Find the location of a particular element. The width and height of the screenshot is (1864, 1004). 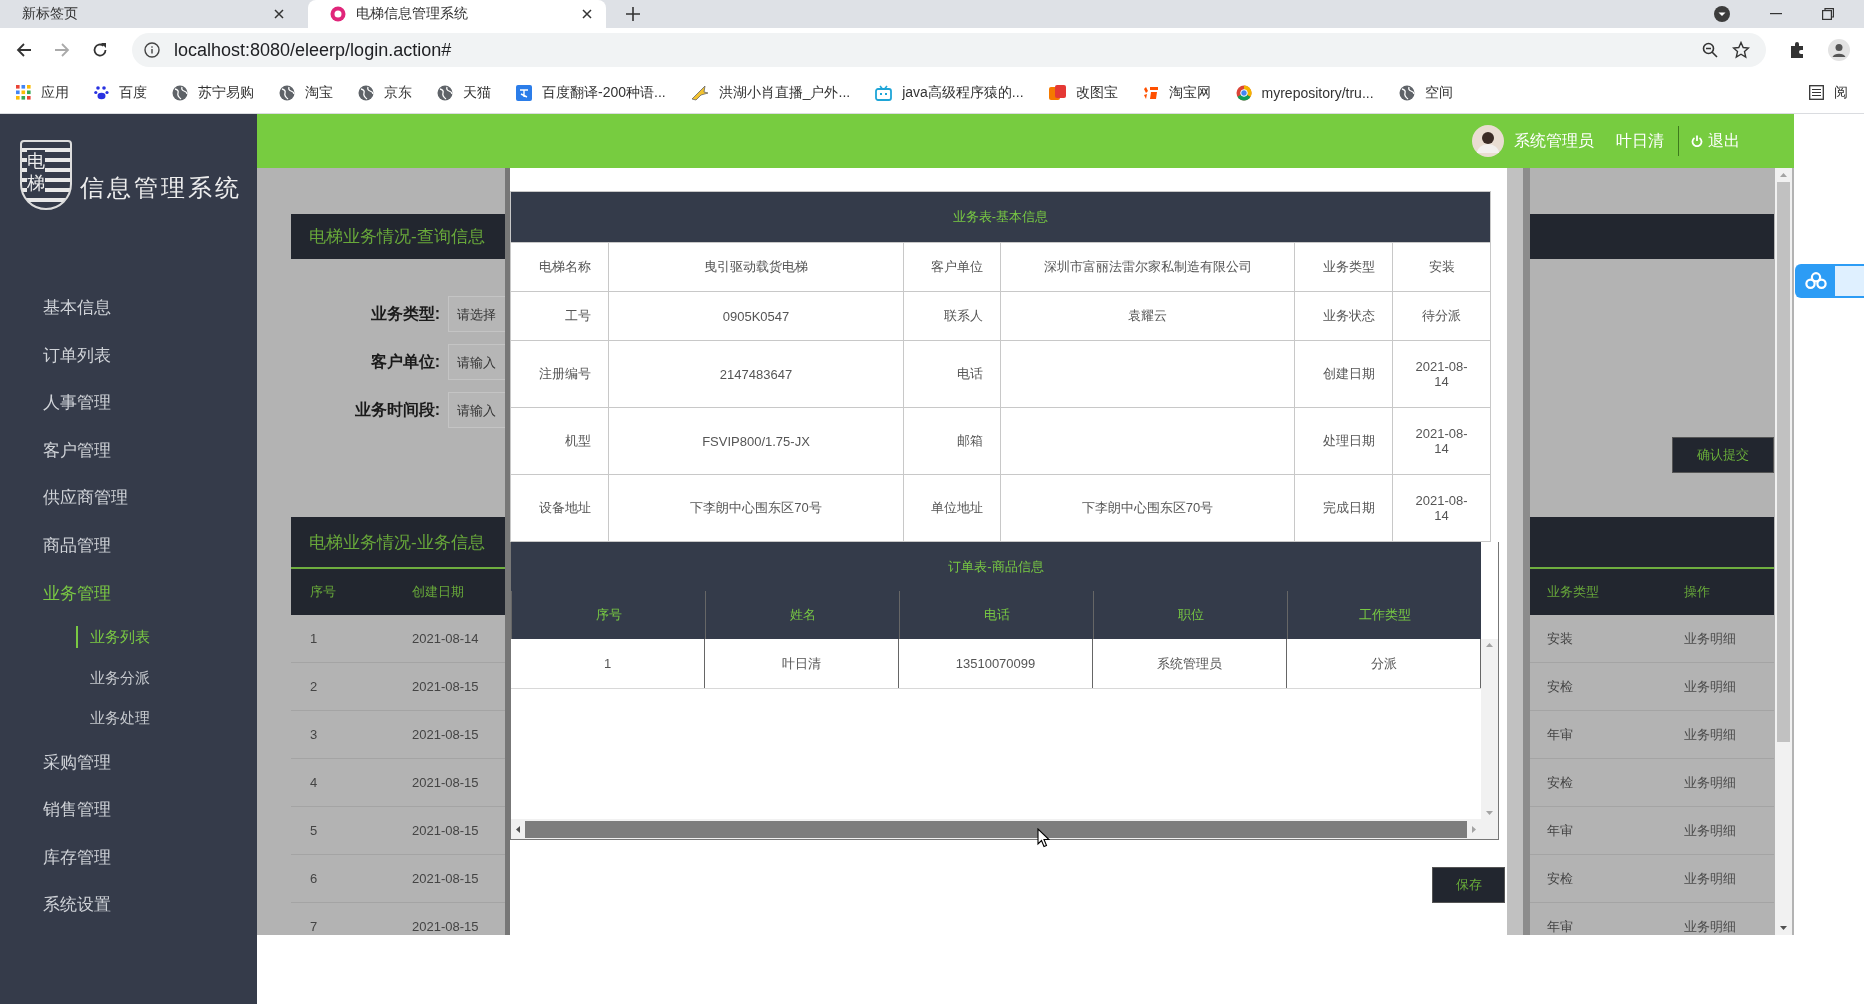

bookmark: 改图宝 is located at coordinates (1083, 92).